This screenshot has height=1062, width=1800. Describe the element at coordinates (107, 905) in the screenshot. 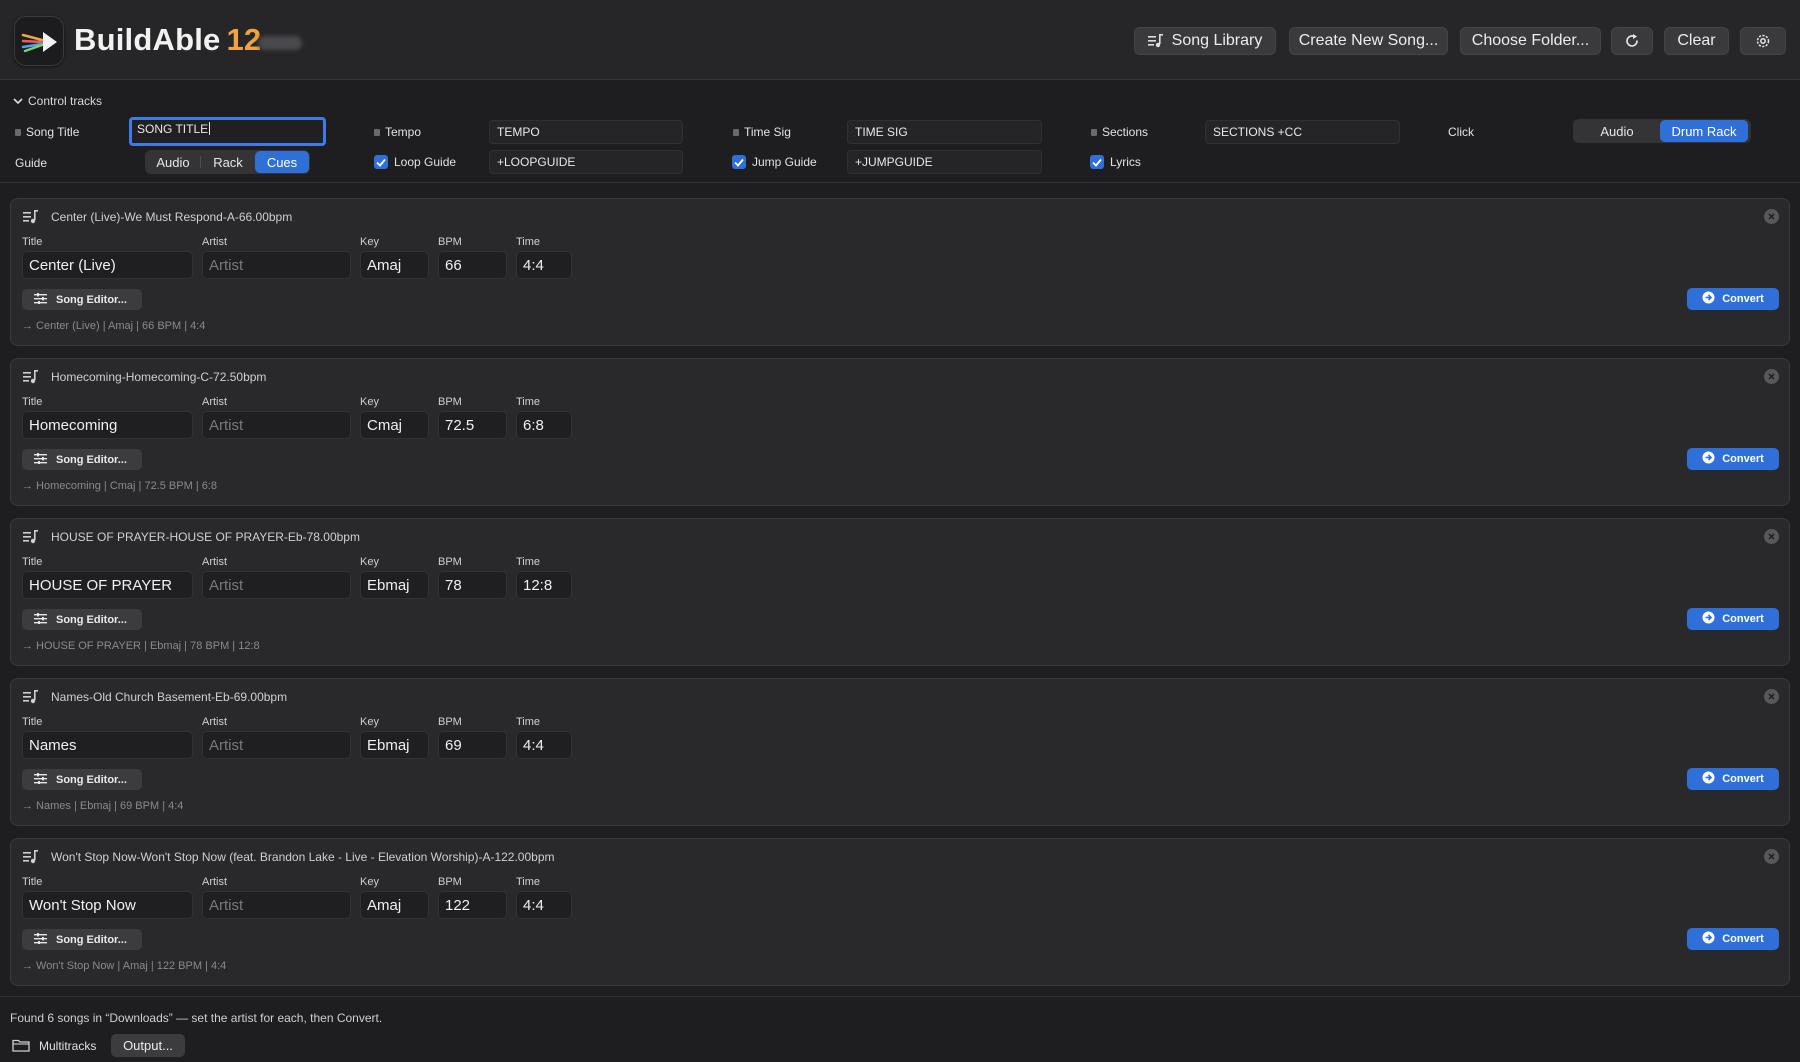

I see `title-input: Won't Stop Now` at that location.